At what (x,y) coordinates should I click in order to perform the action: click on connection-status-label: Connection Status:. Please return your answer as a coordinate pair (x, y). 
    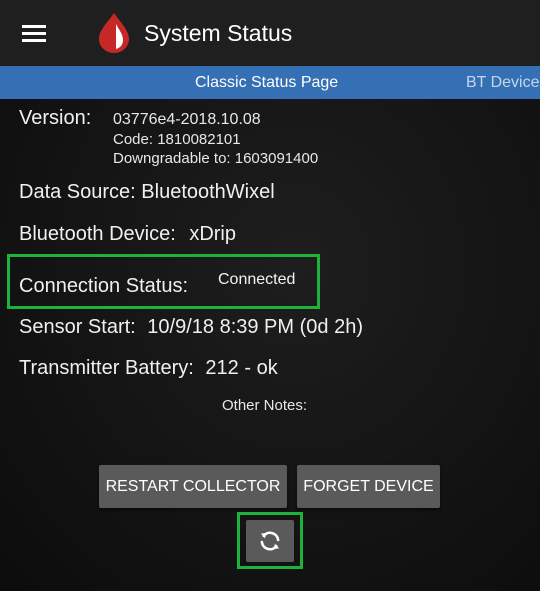
    Looking at the image, I should click on (103, 286).